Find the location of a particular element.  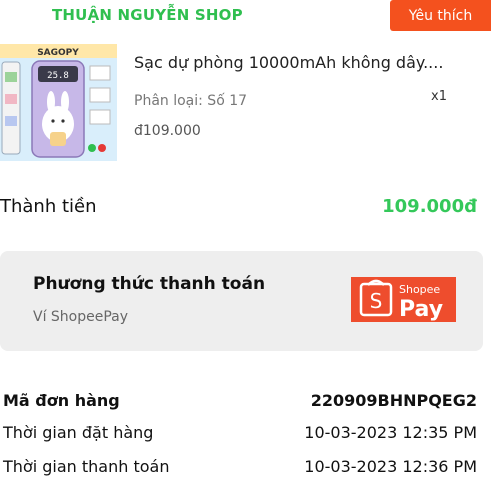

product-quantity: x1 is located at coordinates (439, 96).